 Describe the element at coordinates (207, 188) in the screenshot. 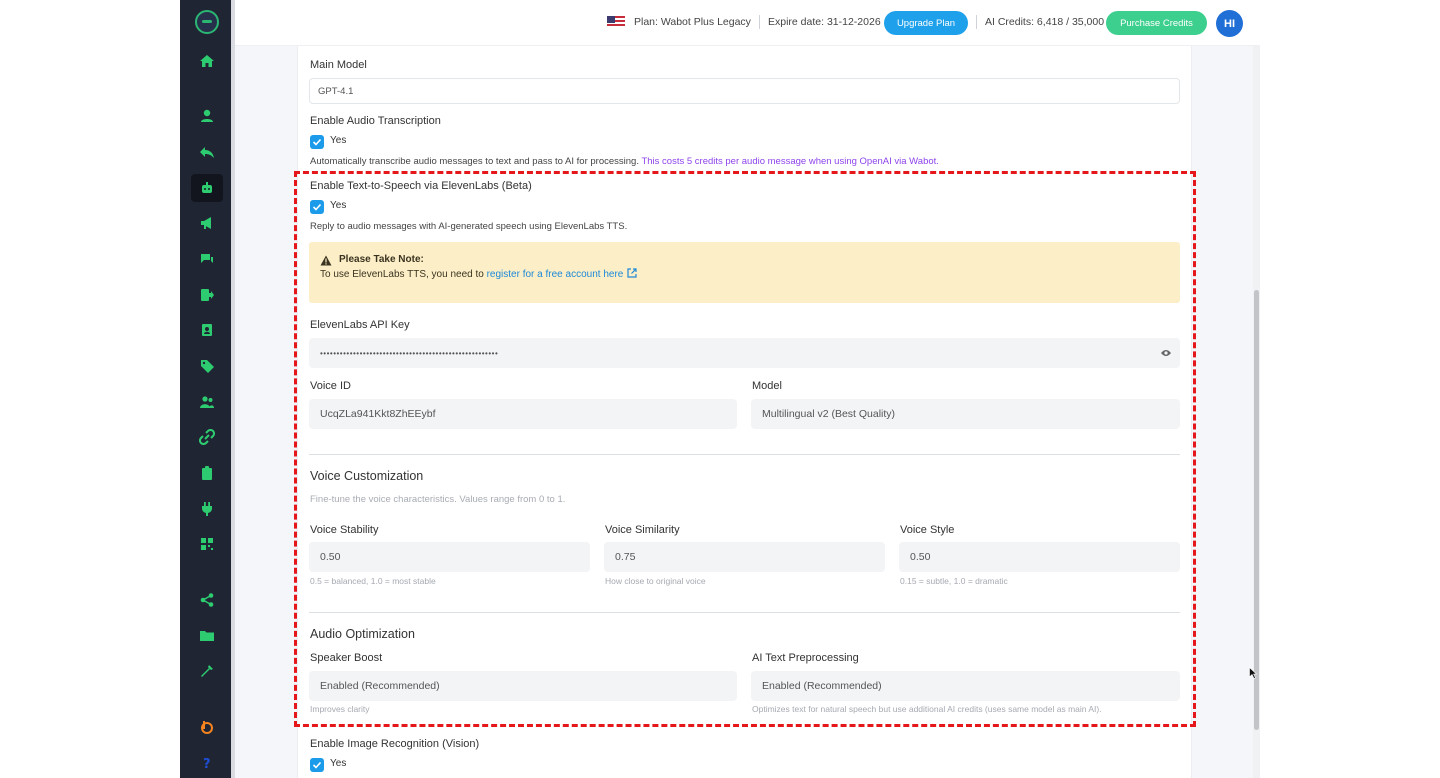

I see `robot-icon` at that location.